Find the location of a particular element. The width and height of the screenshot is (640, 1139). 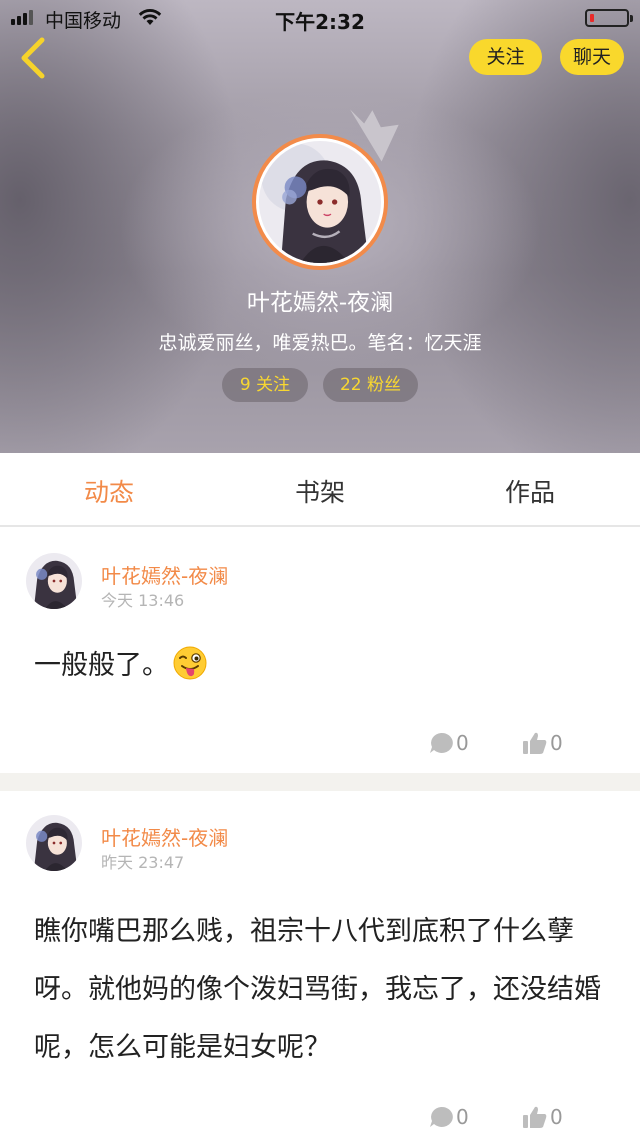

tab-bookshelf: 书架 is located at coordinates (320, 491).